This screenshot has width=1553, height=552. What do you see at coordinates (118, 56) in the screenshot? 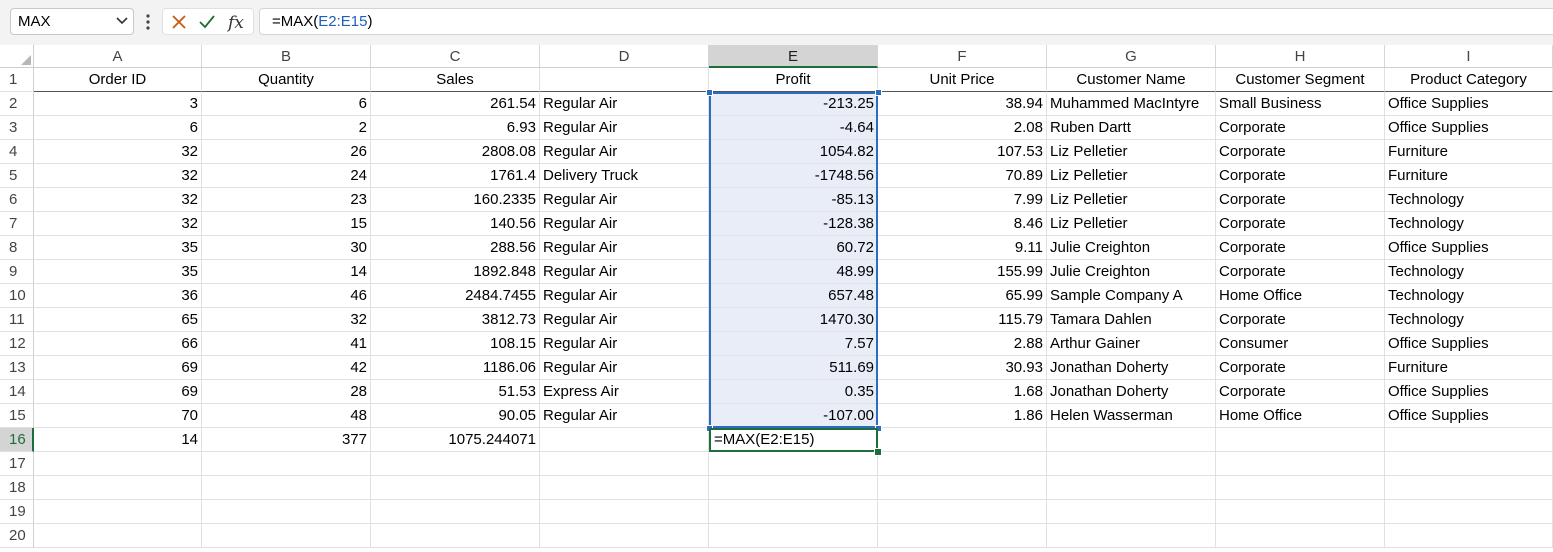
I see `column-header-a: A` at bounding box center [118, 56].